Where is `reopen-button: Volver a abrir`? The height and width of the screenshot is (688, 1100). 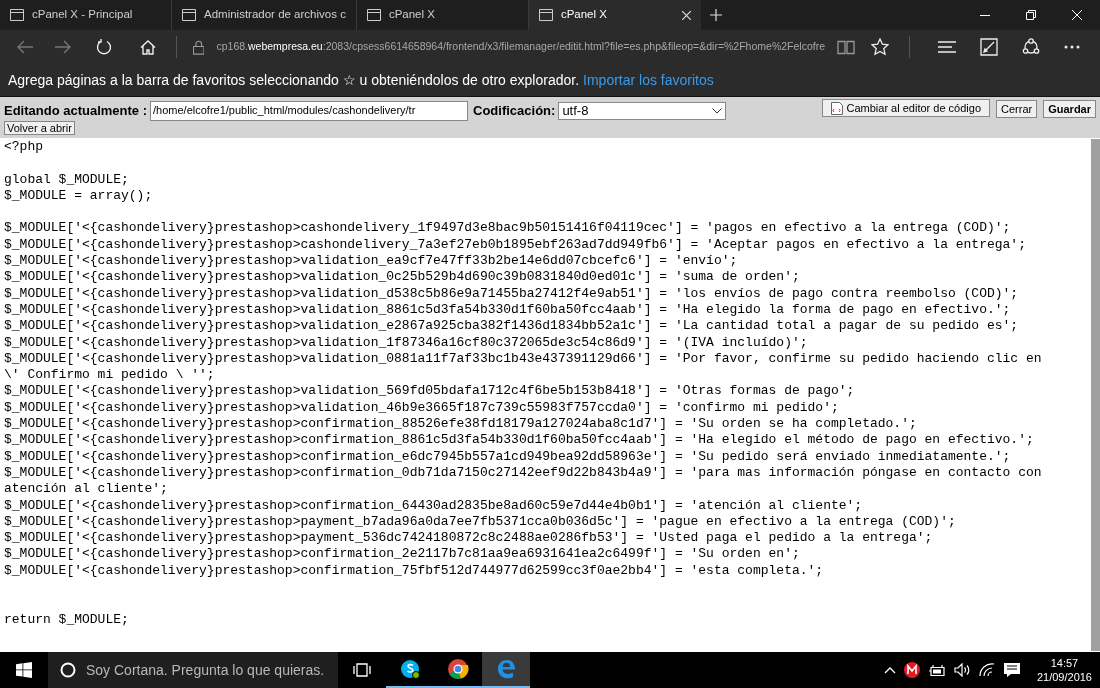 reopen-button: Volver a abrir is located at coordinates (39, 128).